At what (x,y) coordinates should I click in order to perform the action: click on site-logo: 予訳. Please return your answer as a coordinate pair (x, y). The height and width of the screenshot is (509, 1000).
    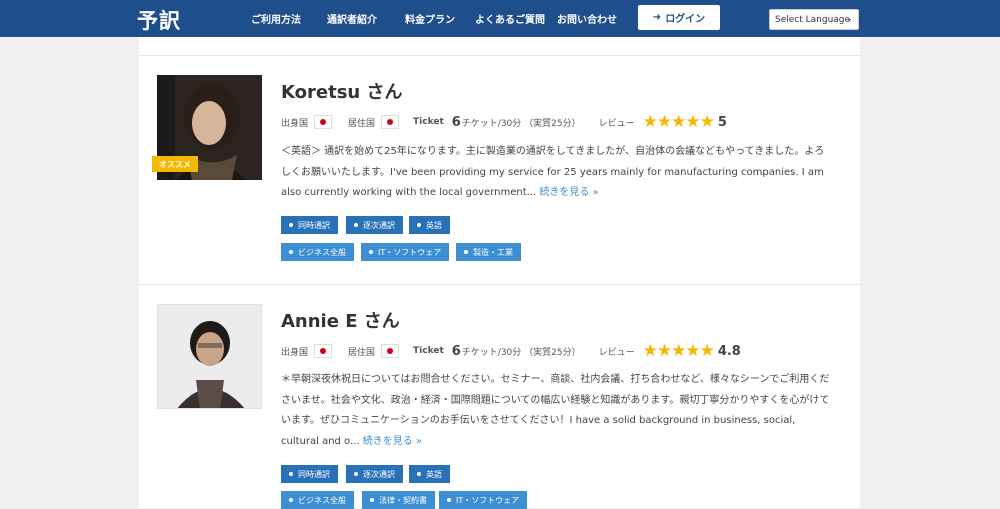
    Looking at the image, I should click on (159, 20).